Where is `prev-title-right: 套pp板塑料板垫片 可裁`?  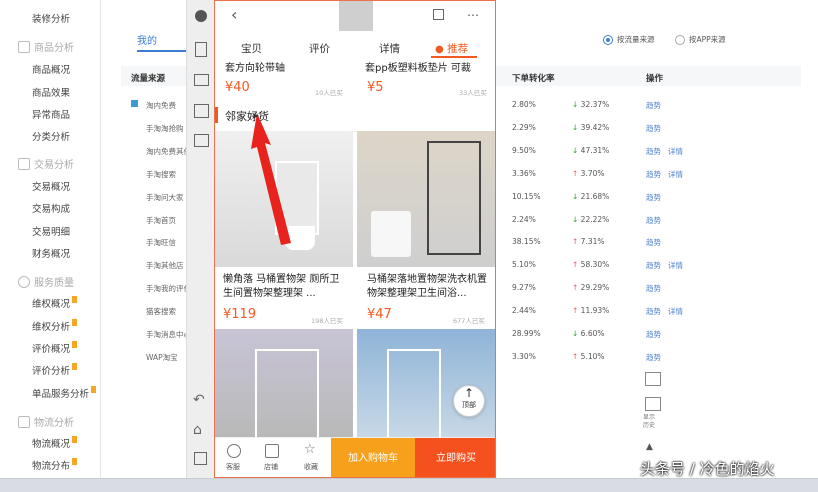 prev-title-right: 套pp板塑料板垫片 可裁 is located at coordinates (418, 68).